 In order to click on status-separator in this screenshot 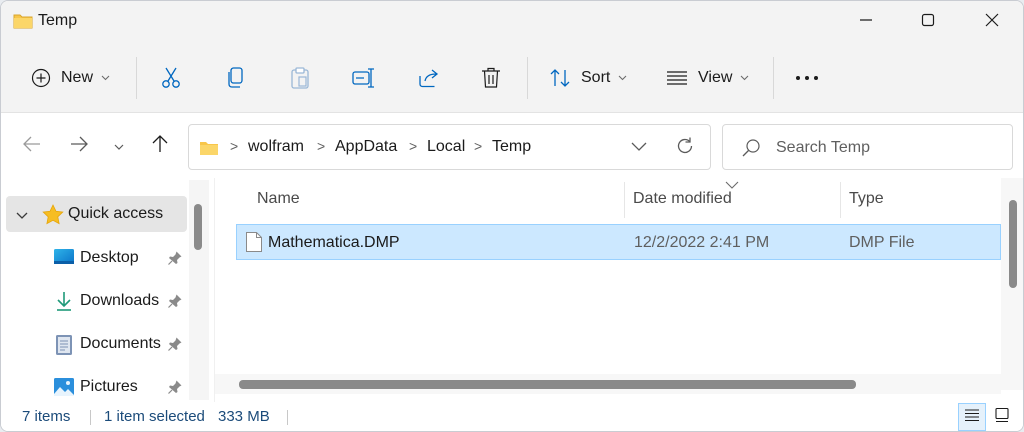, I will do `click(287, 417)`.